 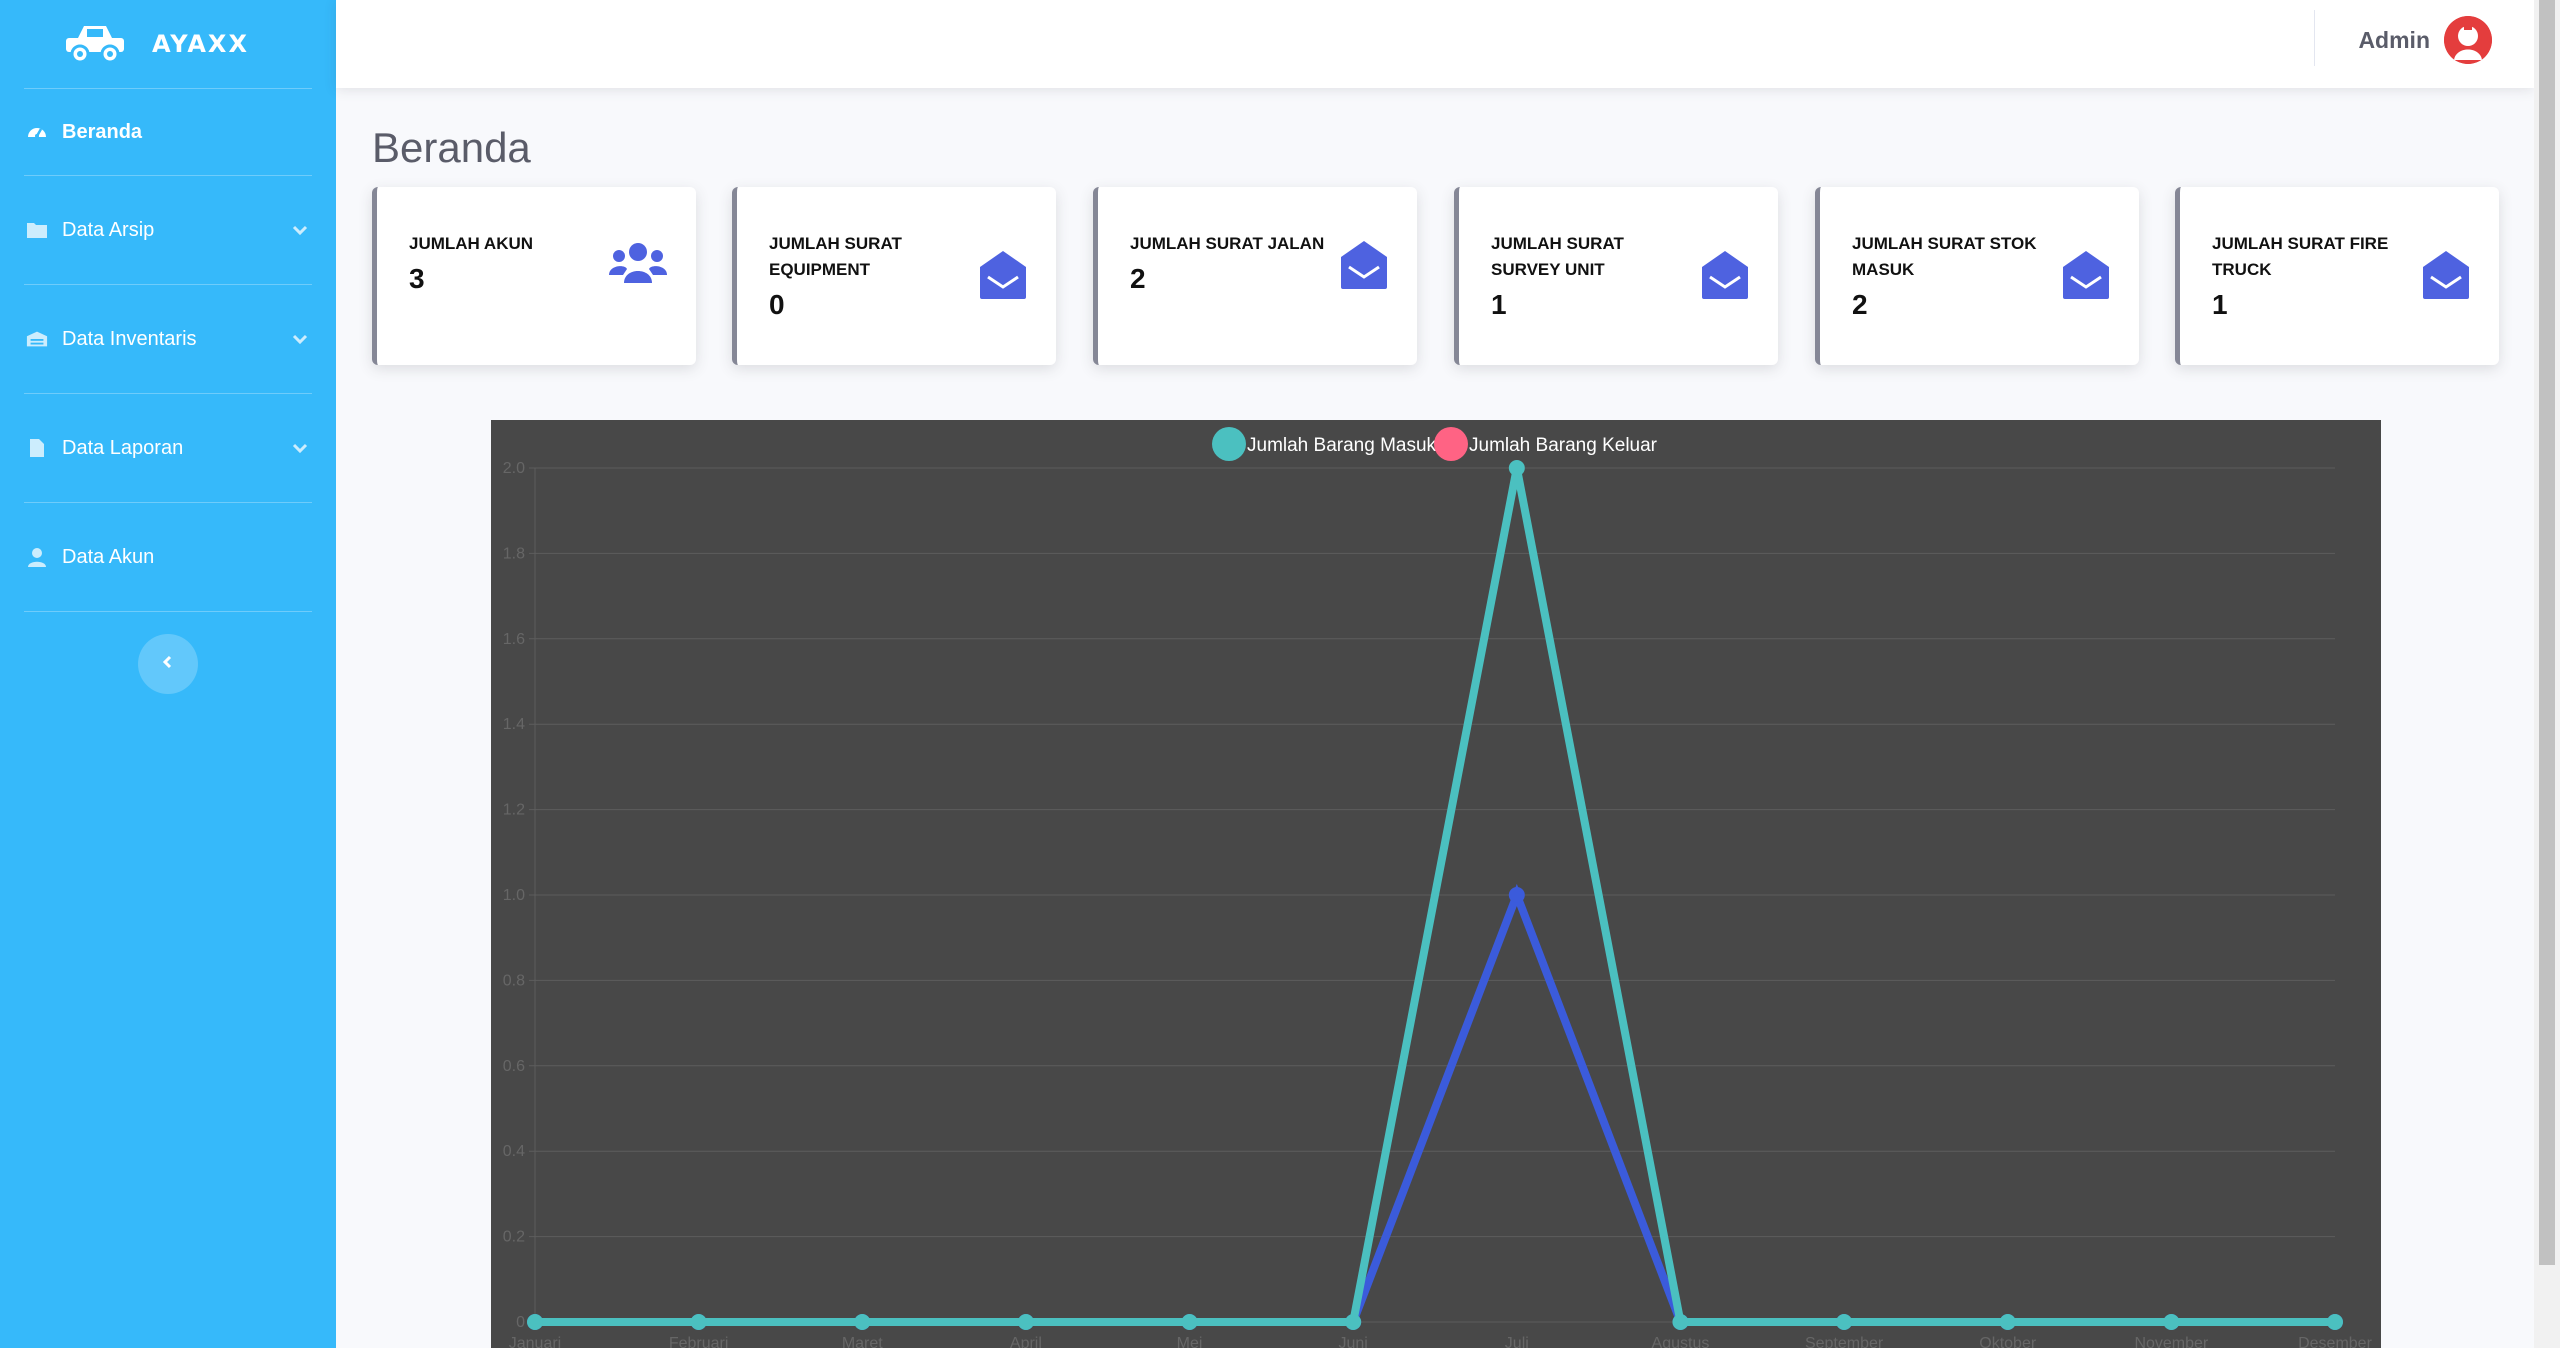 I want to click on y-tick-label: 0.2, so click(x=514, y=1237).